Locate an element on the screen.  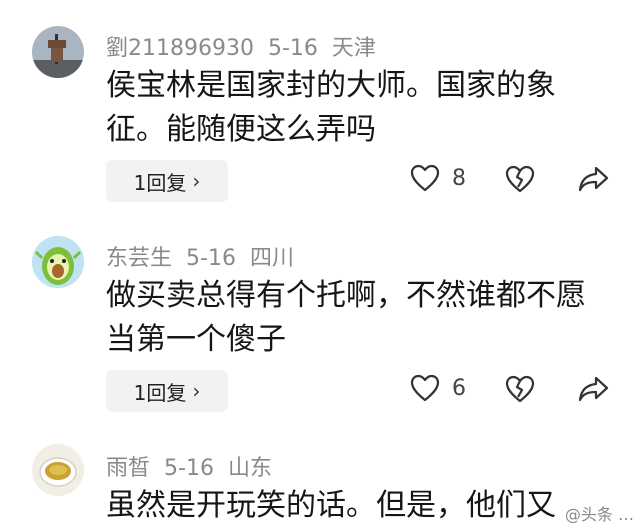
username: 劉211896930 is located at coordinates (180, 48).